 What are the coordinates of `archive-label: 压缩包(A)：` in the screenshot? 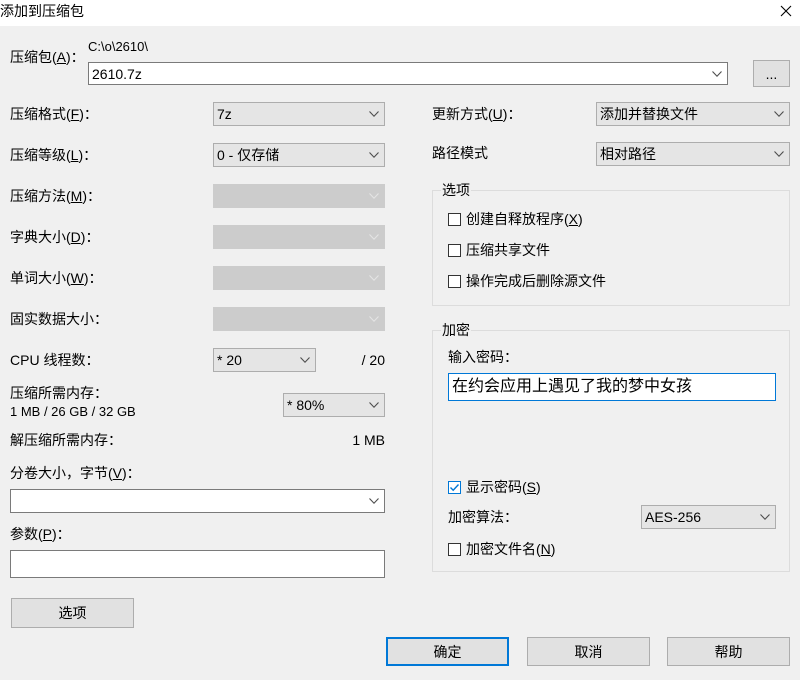 It's located at (47, 57).